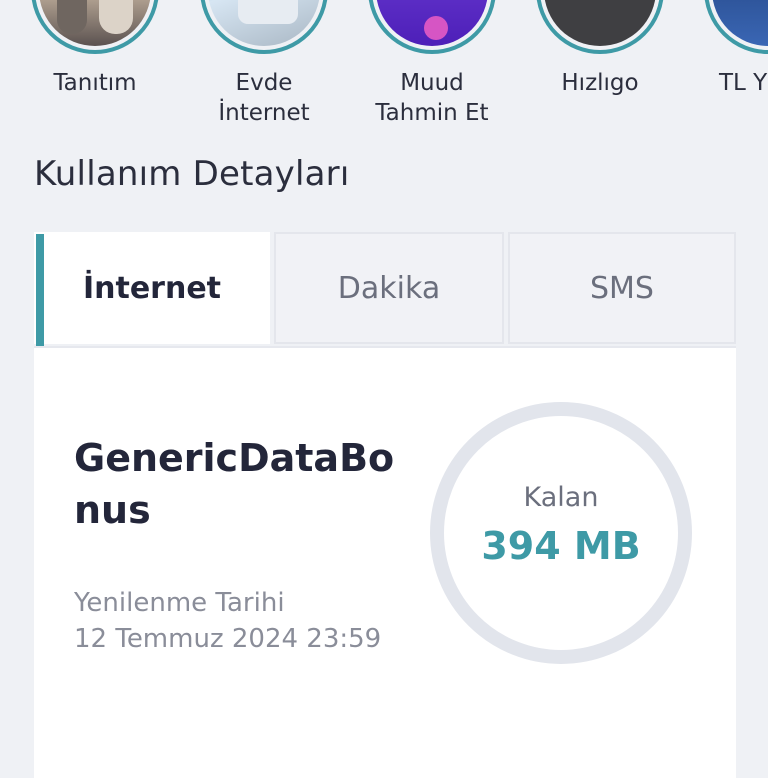  I want to click on package-name: GenericDataBonus, so click(234, 484).